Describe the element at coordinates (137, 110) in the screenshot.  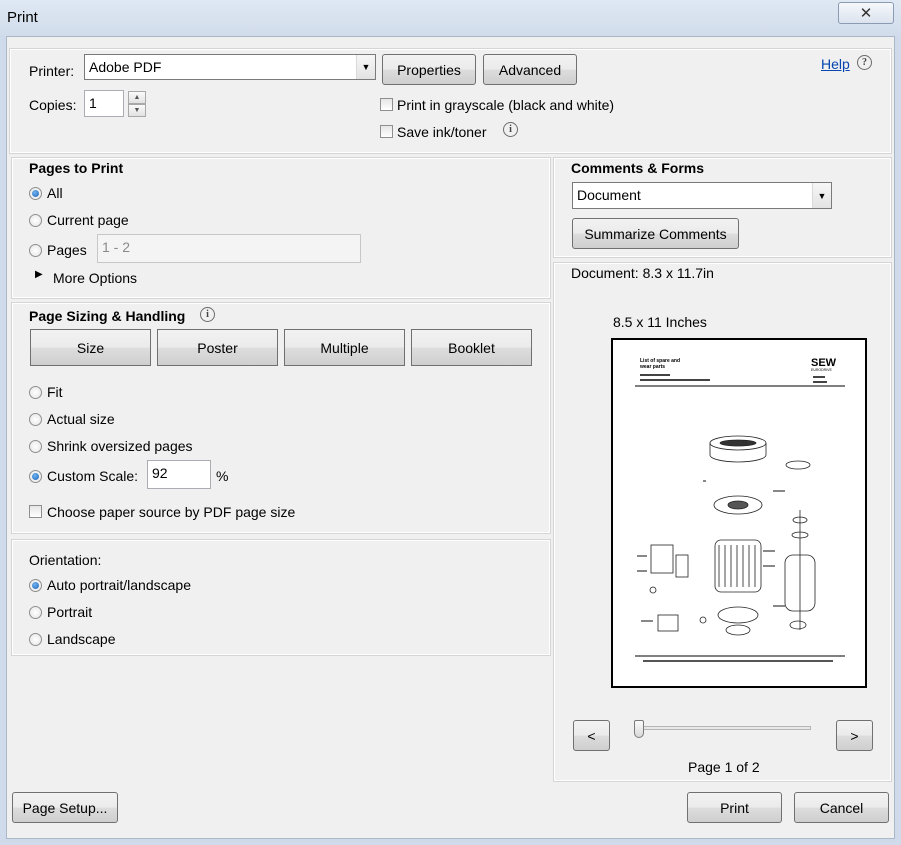
I see `copies-down-button: ▼` at that location.